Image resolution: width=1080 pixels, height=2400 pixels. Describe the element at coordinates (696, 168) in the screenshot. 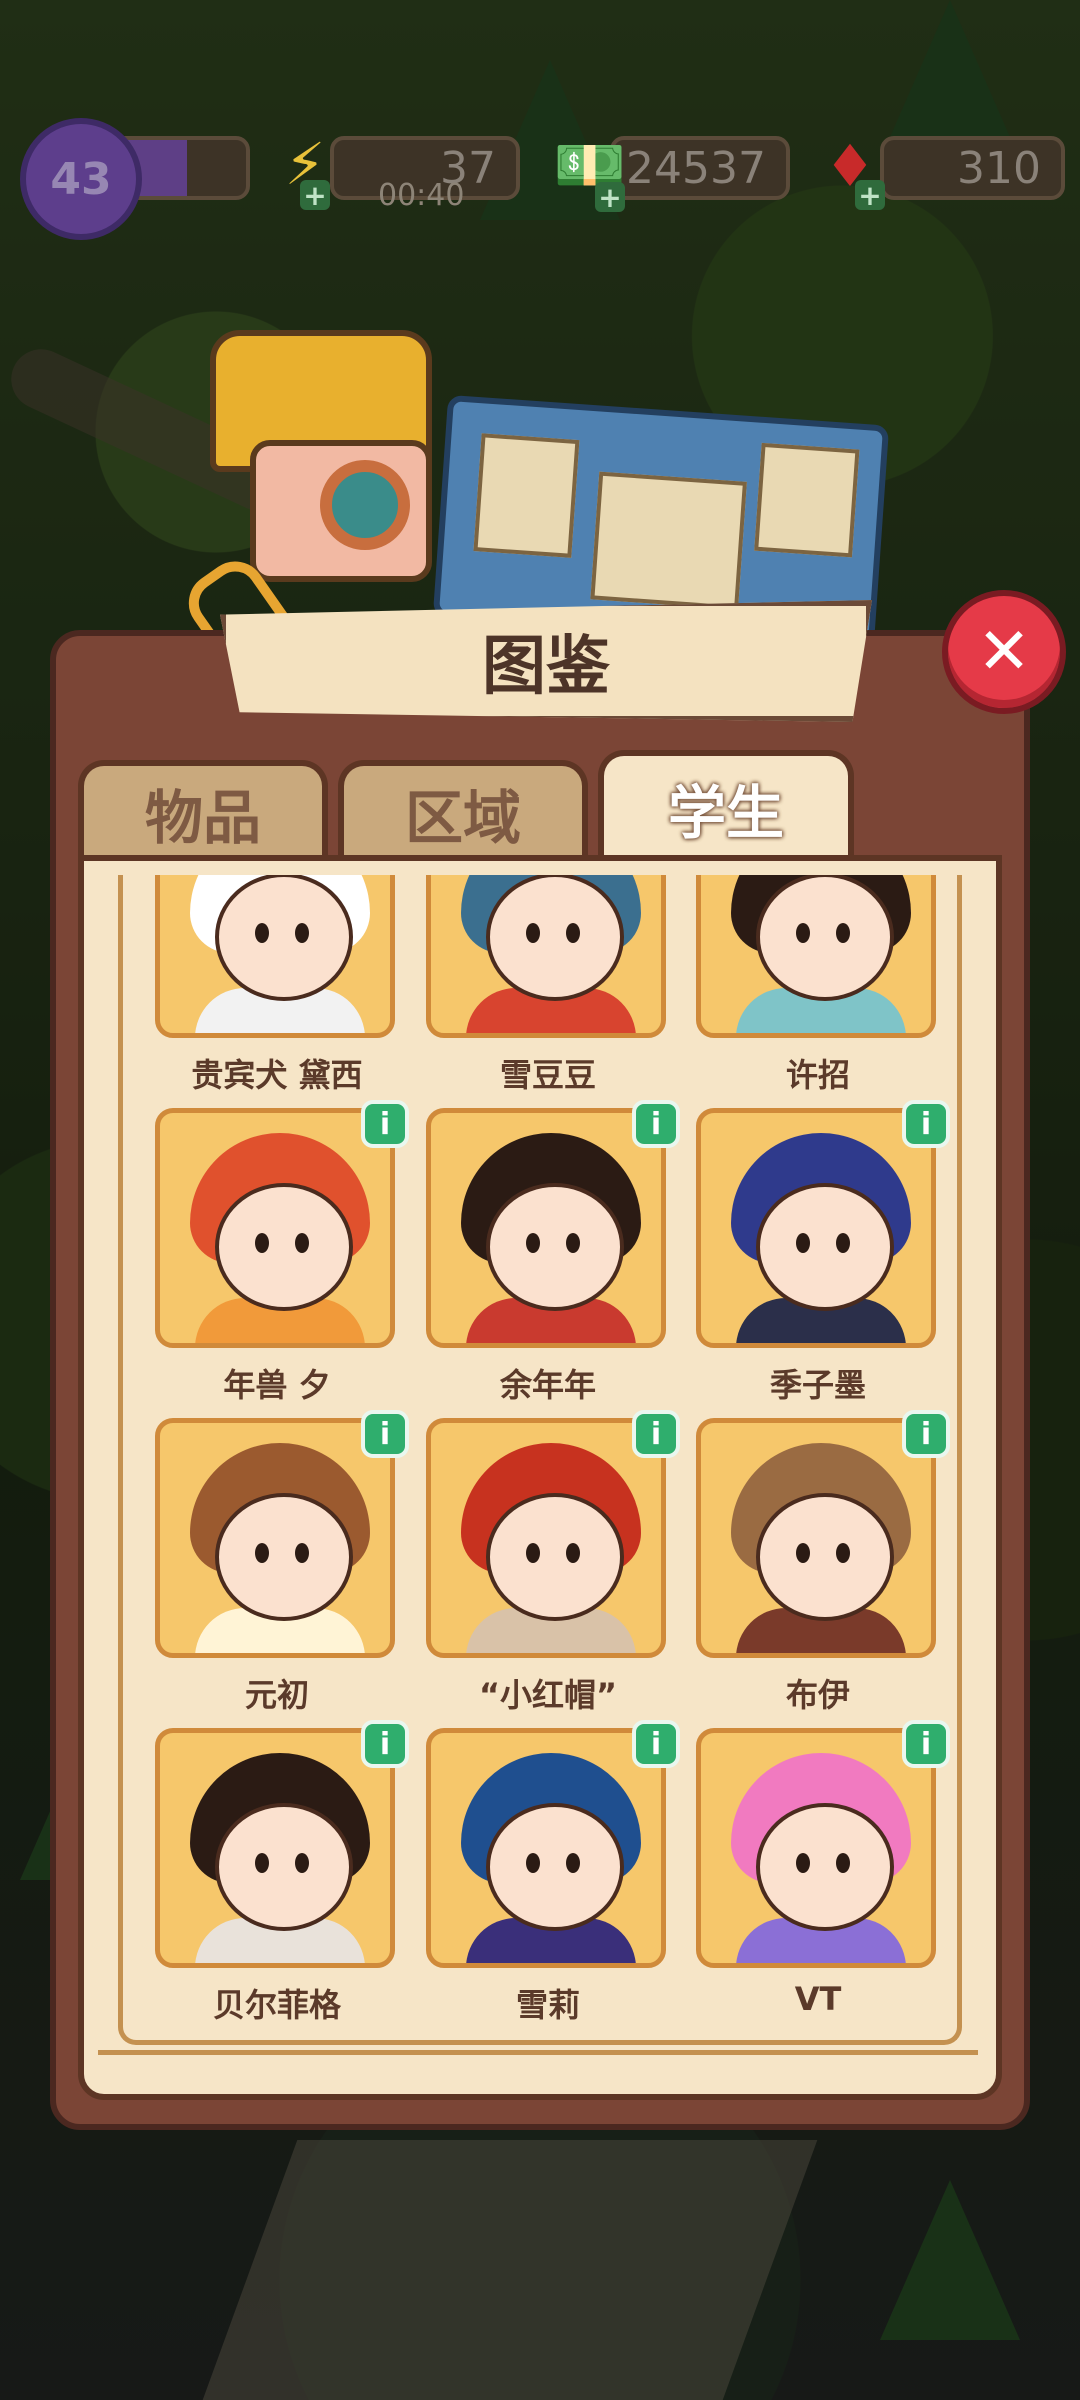

I see `cash-value: 24537` at that location.